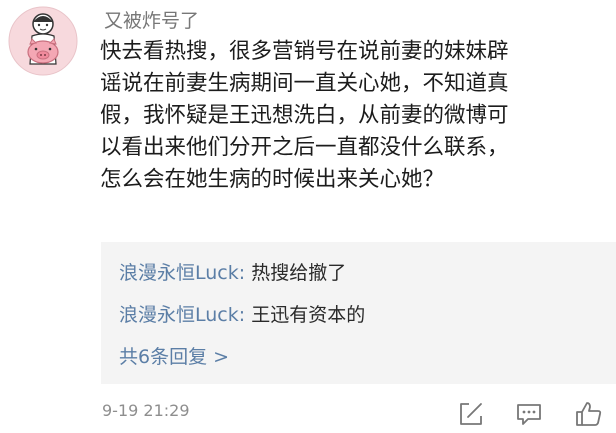 Image resolution: width=616 pixels, height=433 pixels. I want to click on user-avatar, so click(43, 41).